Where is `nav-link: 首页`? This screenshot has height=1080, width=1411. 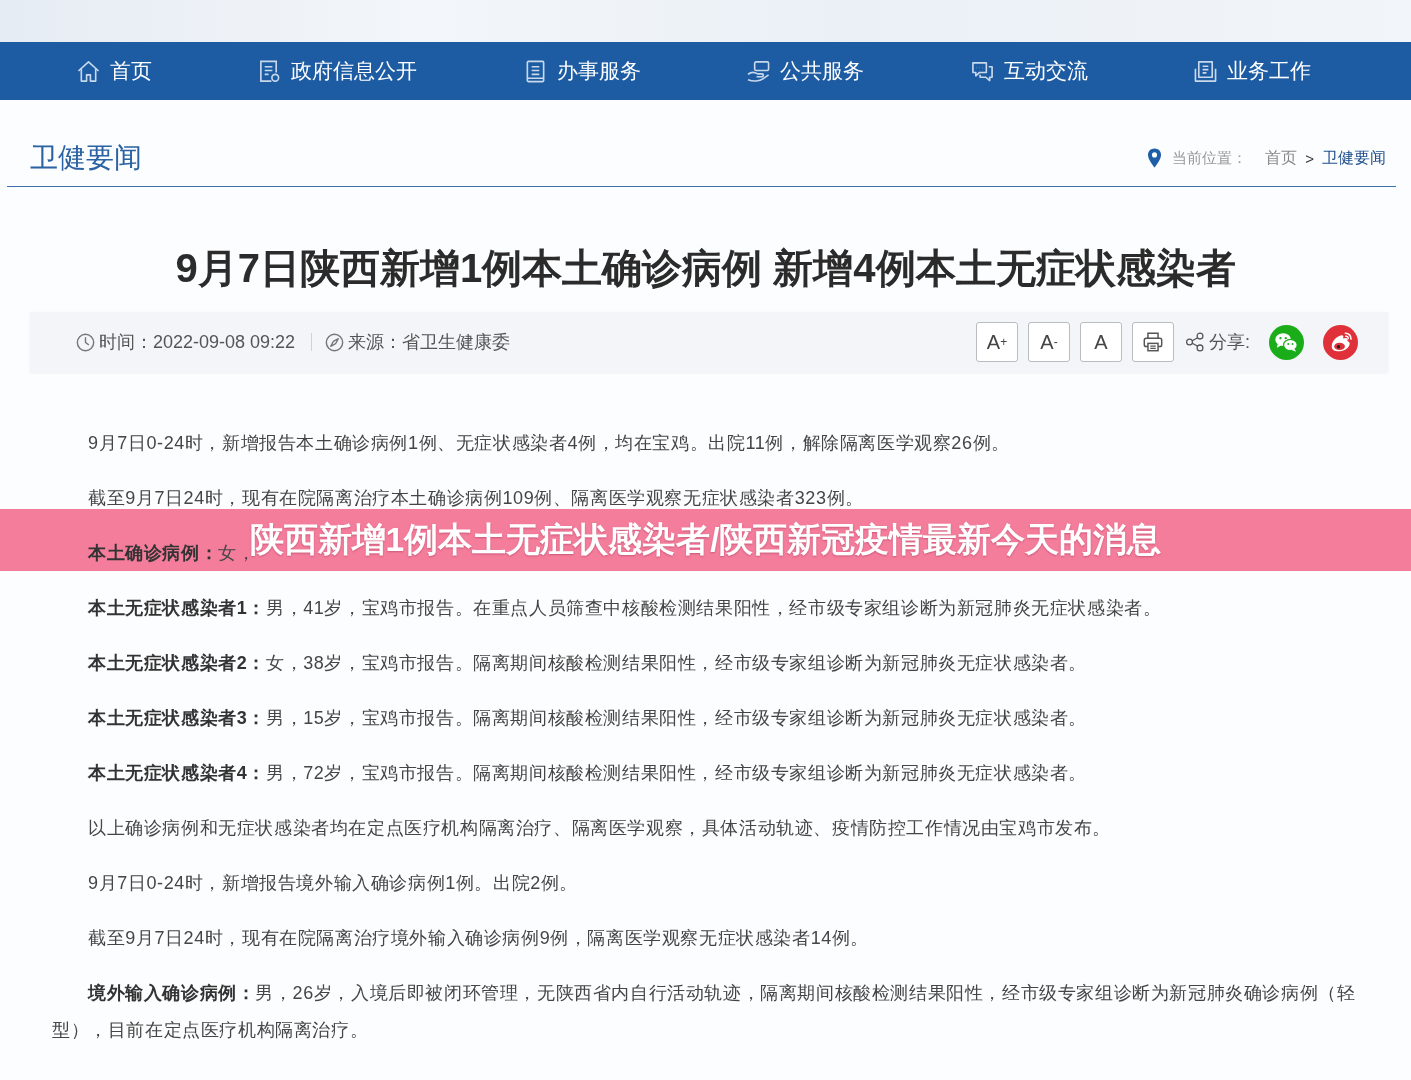
nav-link: 首页 is located at coordinates (114, 71).